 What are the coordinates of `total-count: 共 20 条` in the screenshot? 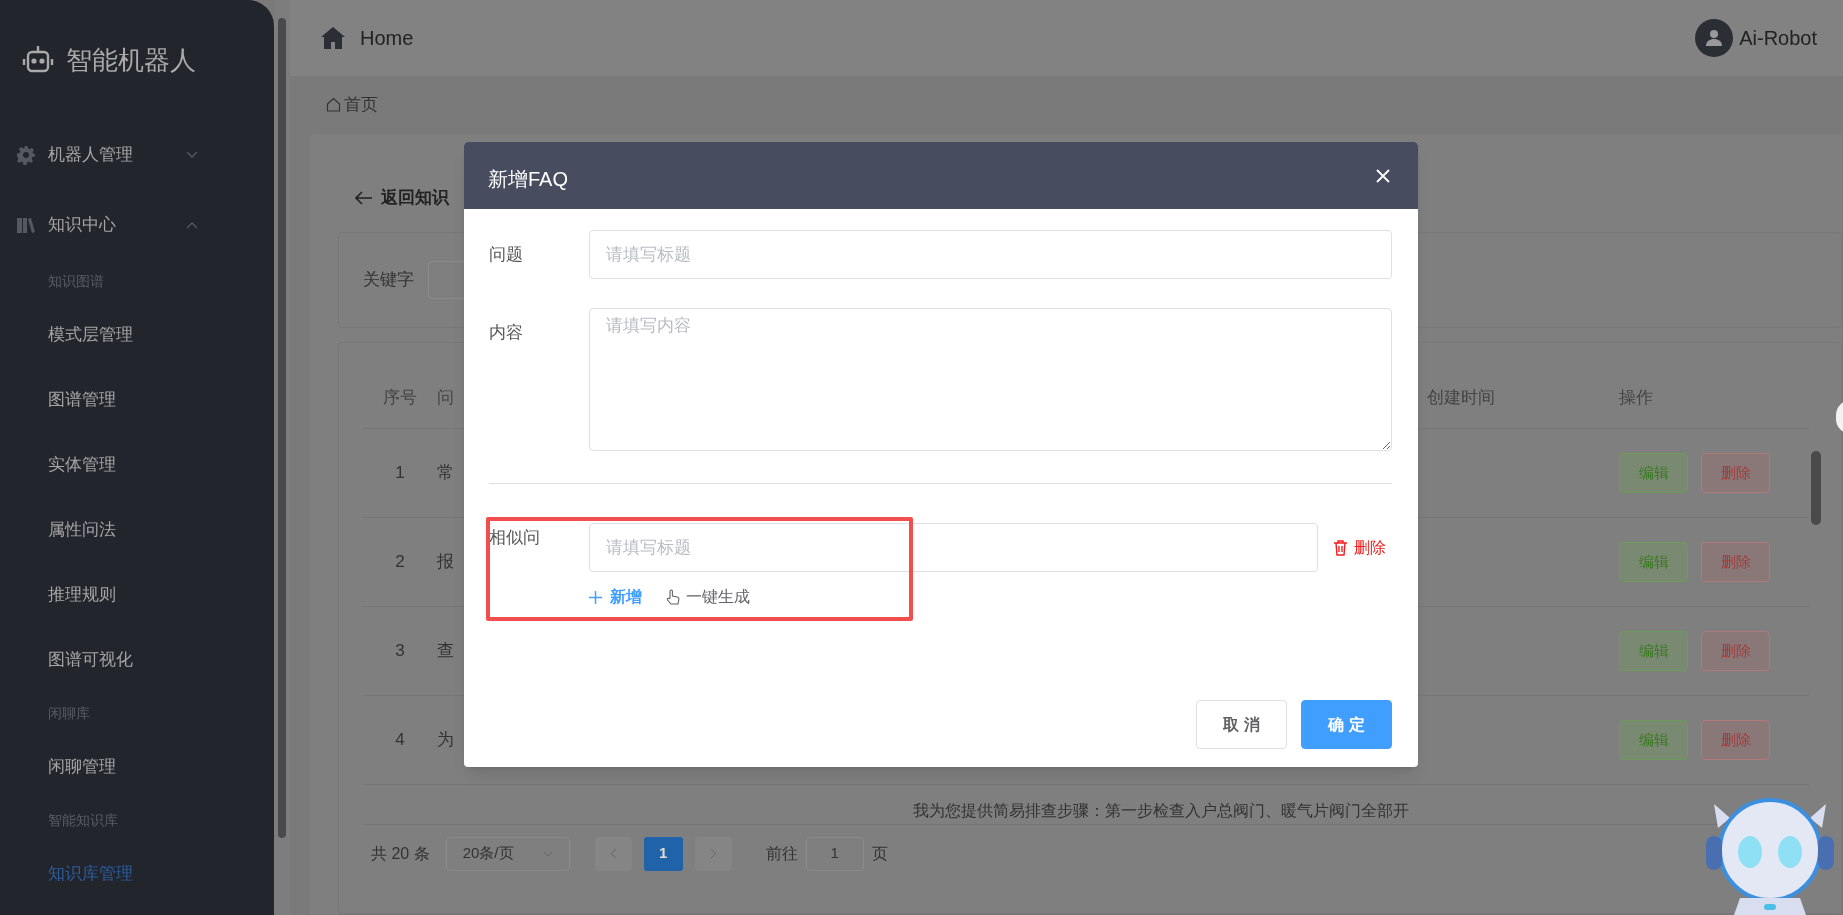 It's located at (400, 853).